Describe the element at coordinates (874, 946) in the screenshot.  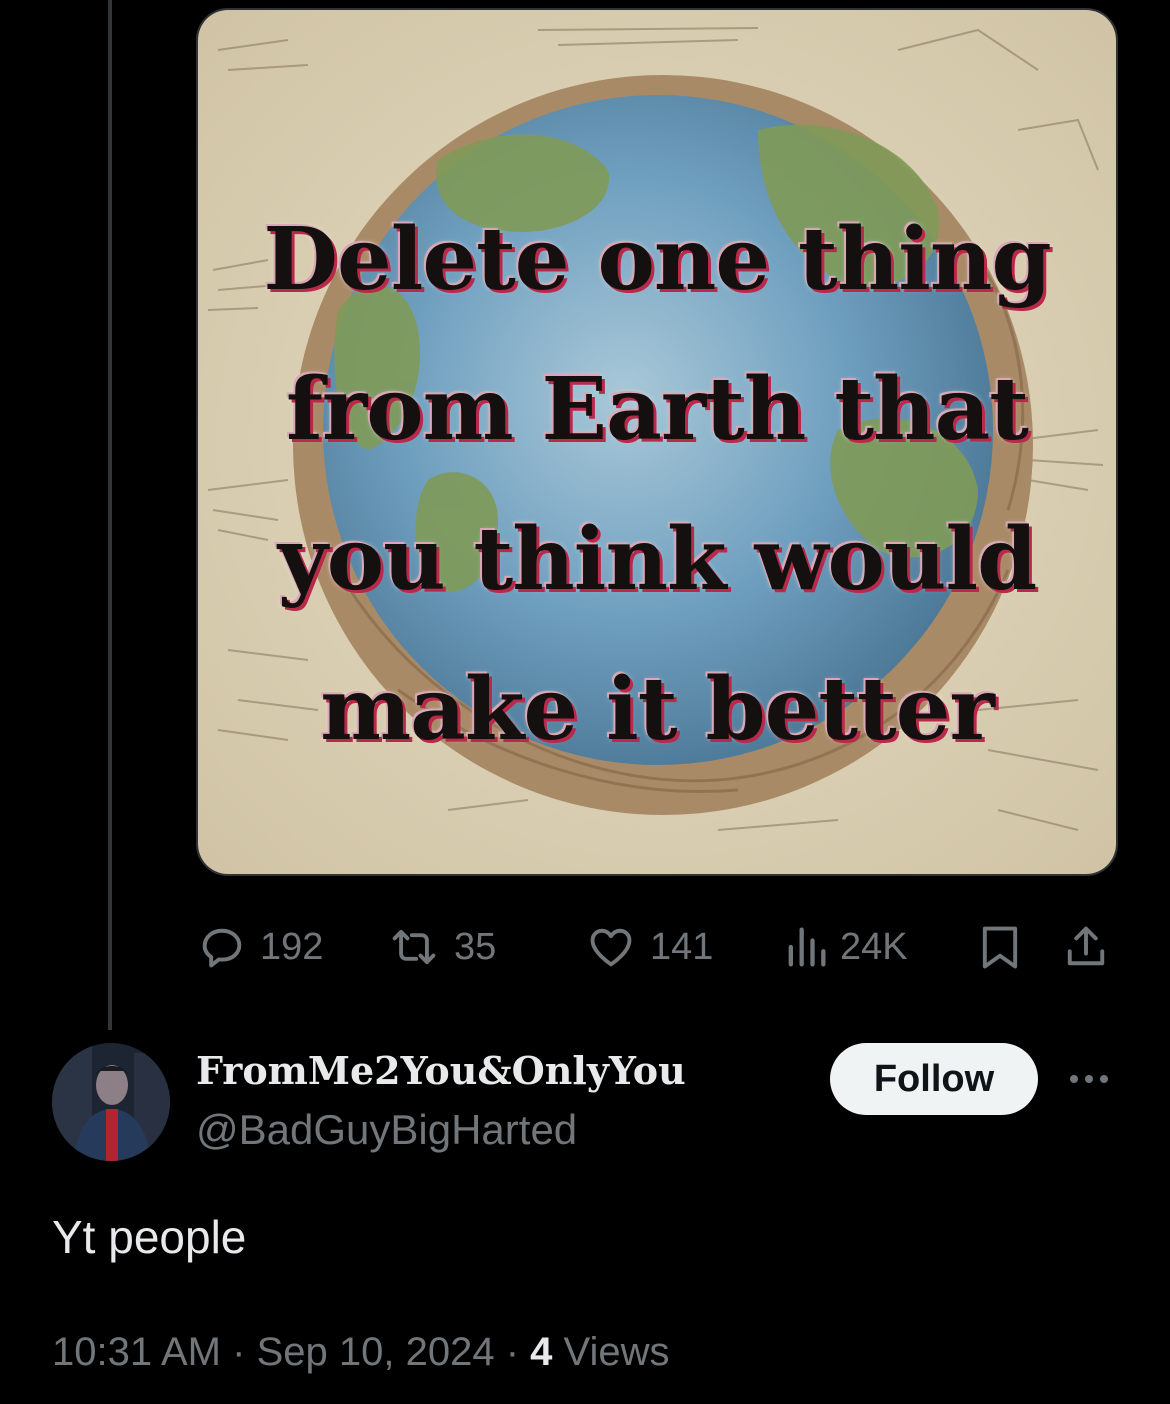
I see `views-count: 24K` at that location.